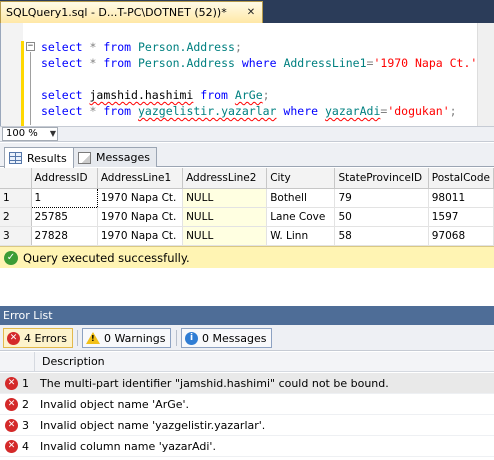 Image resolution: width=494 pixels, height=460 pixels. Describe the element at coordinates (301, 236) in the screenshot. I see `table-cell: W. Linn` at that location.